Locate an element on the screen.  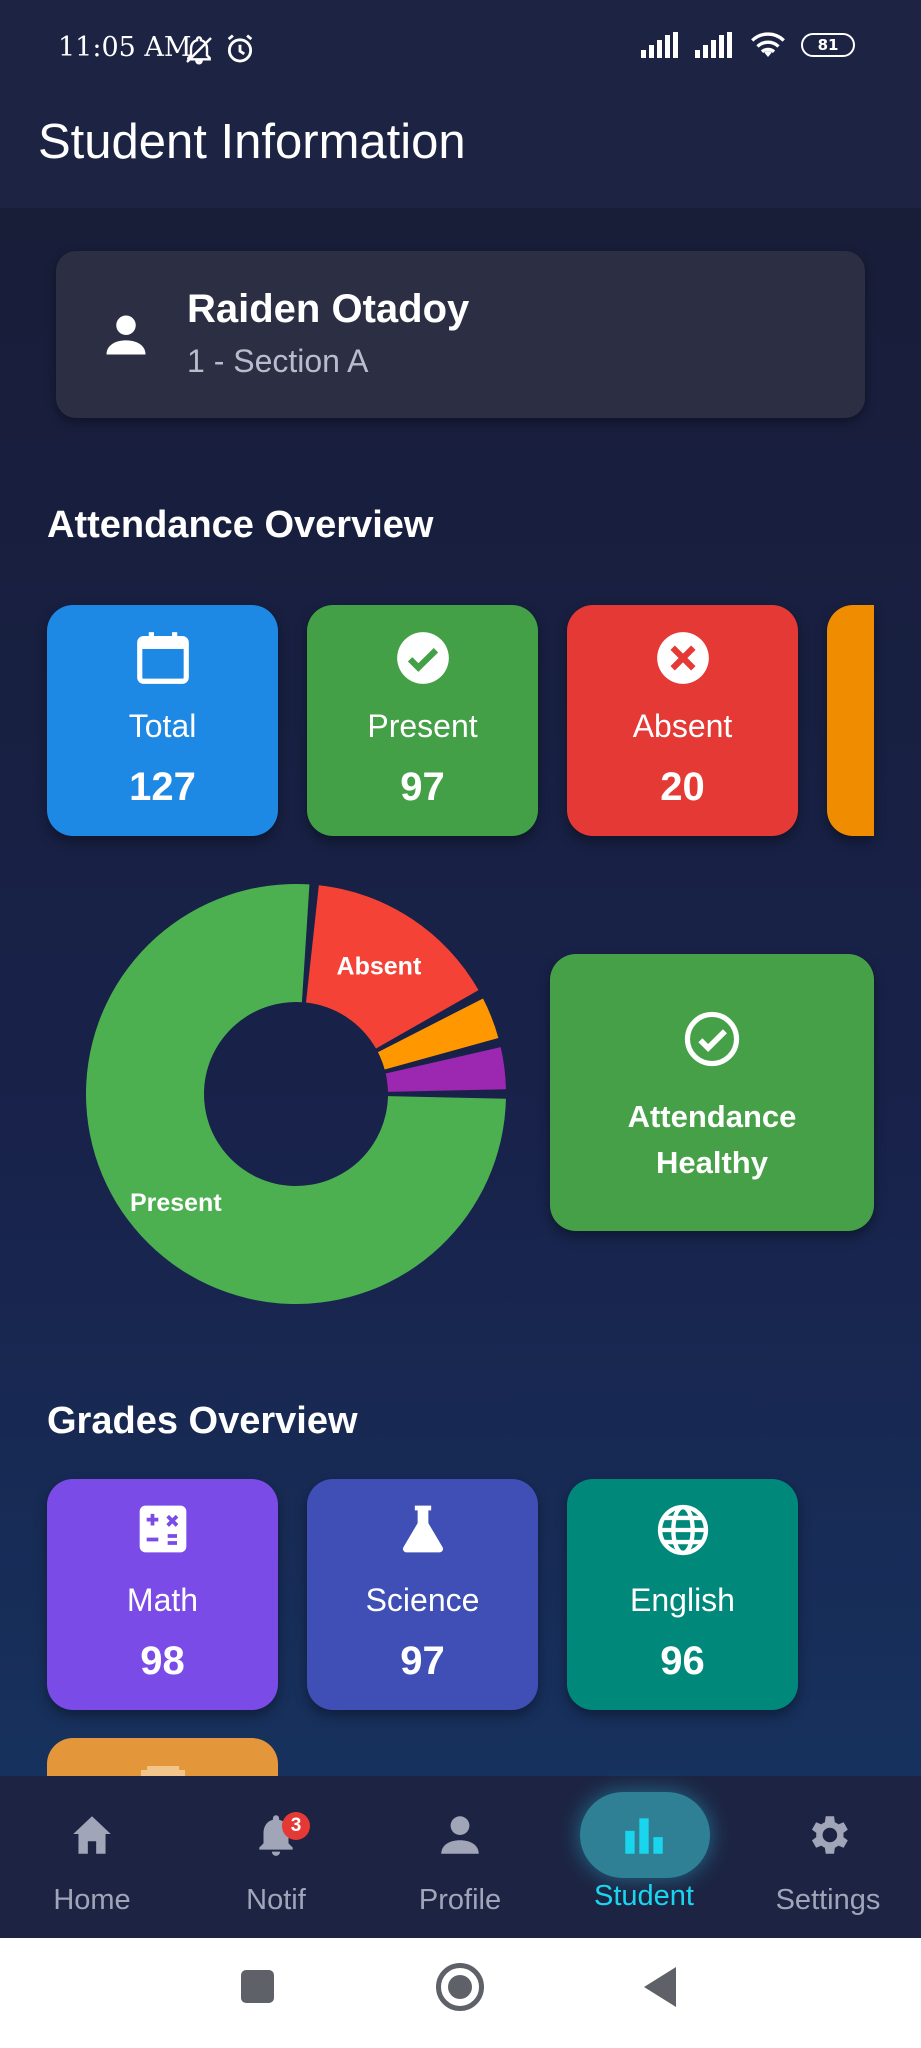
attendance-tile-absent: Absent 20 is located at coordinates (682, 720).